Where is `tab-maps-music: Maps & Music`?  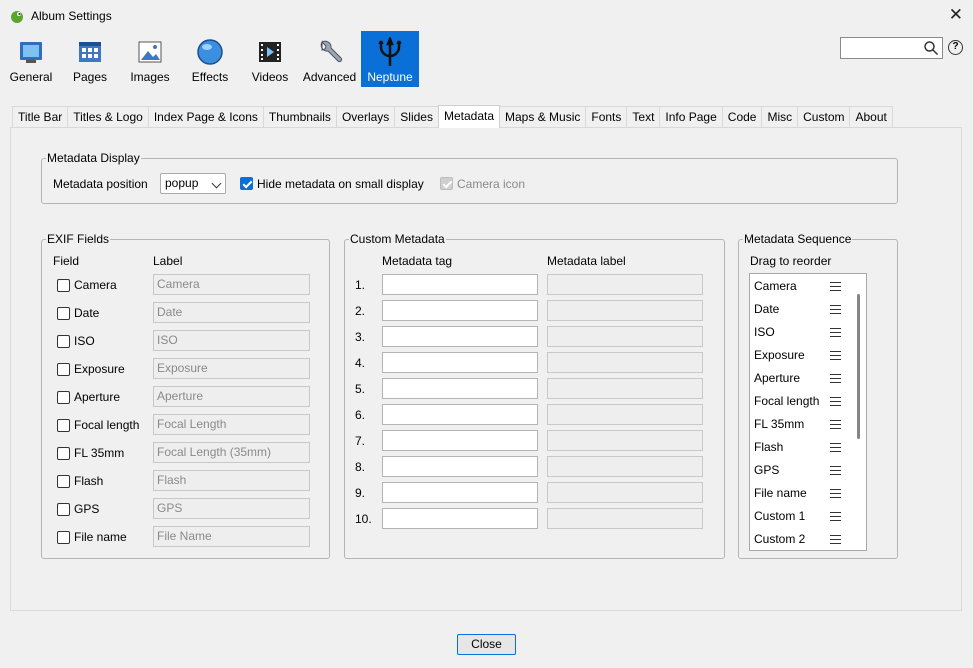
tab-maps-music: Maps & Music is located at coordinates (543, 116).